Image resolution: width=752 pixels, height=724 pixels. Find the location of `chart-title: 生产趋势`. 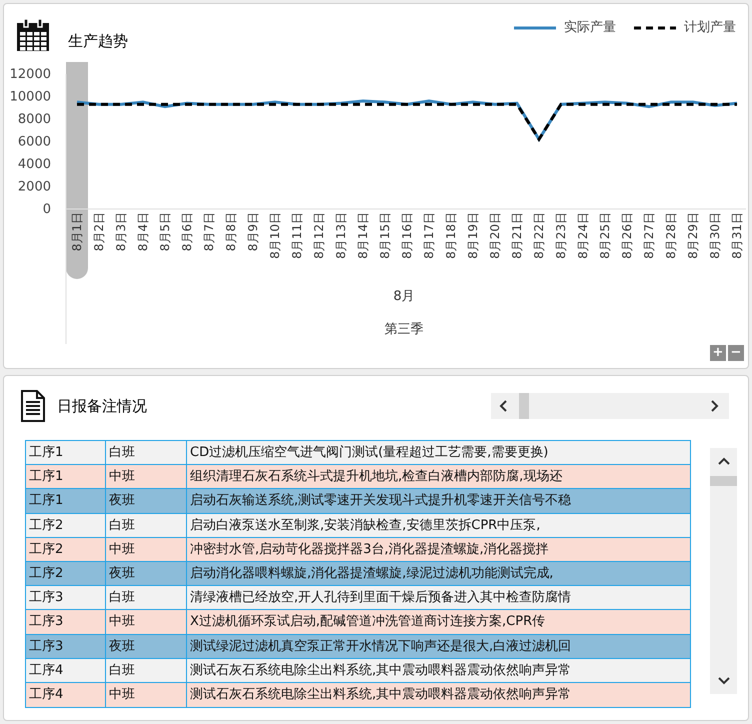

chart-title: 生产趋势 is located at coordinates (98, 41).